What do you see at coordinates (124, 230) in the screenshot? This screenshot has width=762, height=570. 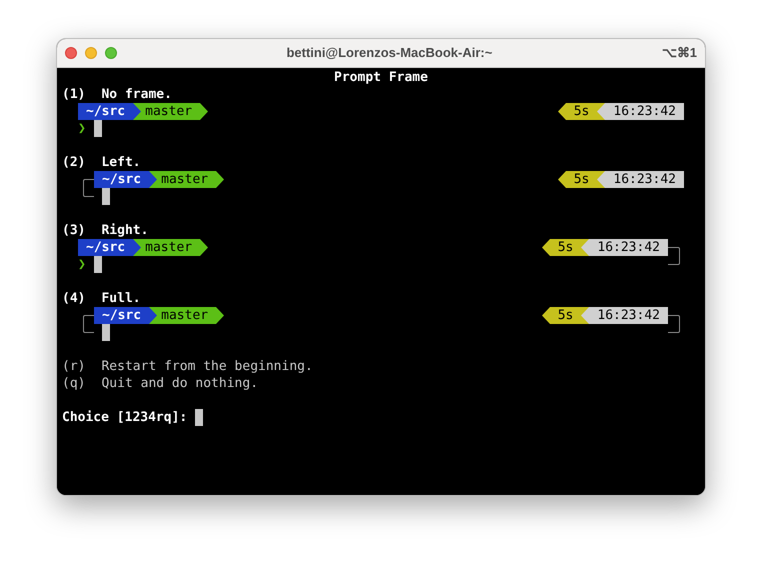 I see `option-label: Right.` at bounding box center [124, 230].